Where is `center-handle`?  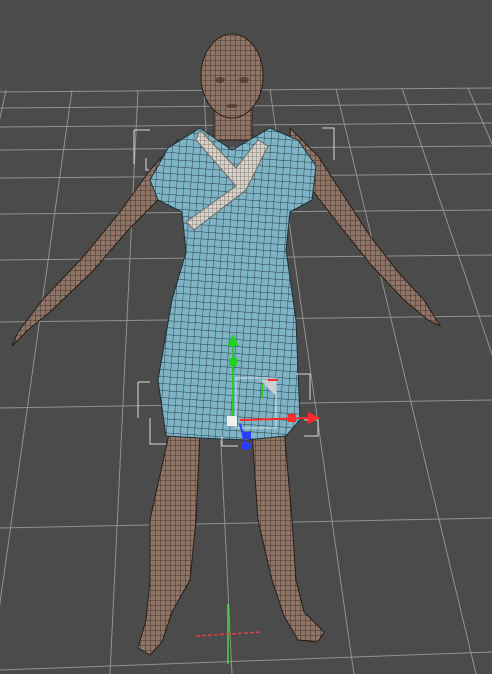
center-handle is located at coordinates (232, 421).